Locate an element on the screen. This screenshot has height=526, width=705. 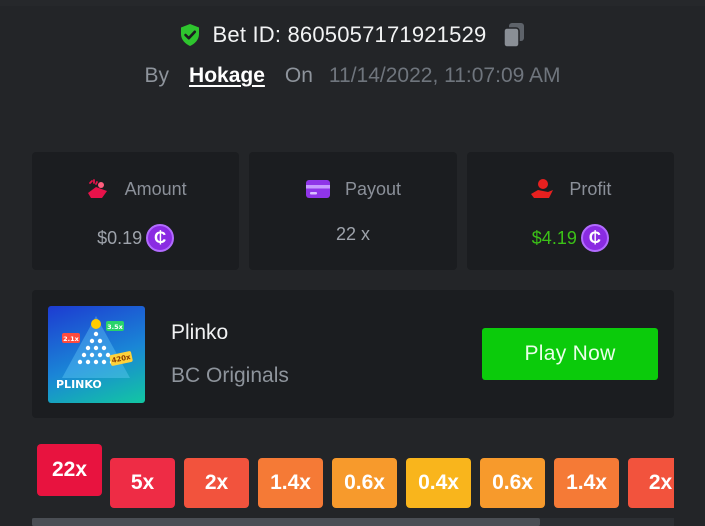
copy-icon is located at coordinates (514, 35).